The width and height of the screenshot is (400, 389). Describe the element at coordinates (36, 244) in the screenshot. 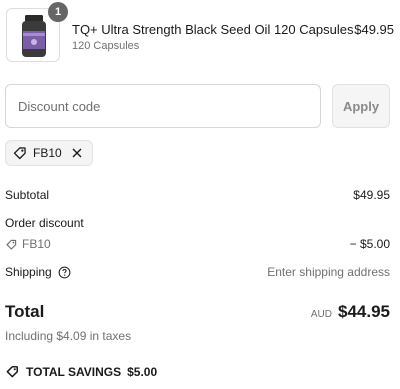

I see `discount-code-label: FB10` at that location.